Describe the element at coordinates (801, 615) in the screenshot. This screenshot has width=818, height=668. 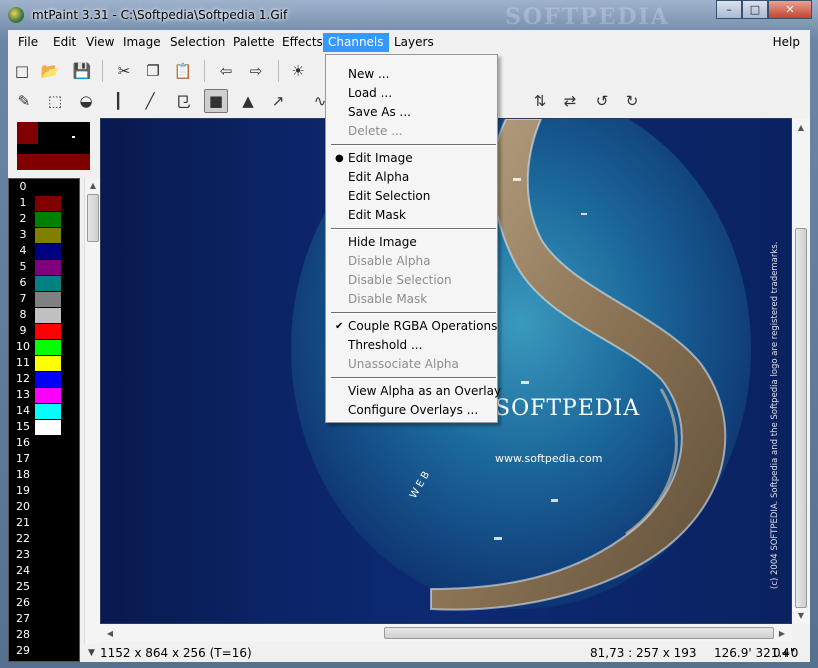
I see `scroll-down-icon: ▼` at that location.